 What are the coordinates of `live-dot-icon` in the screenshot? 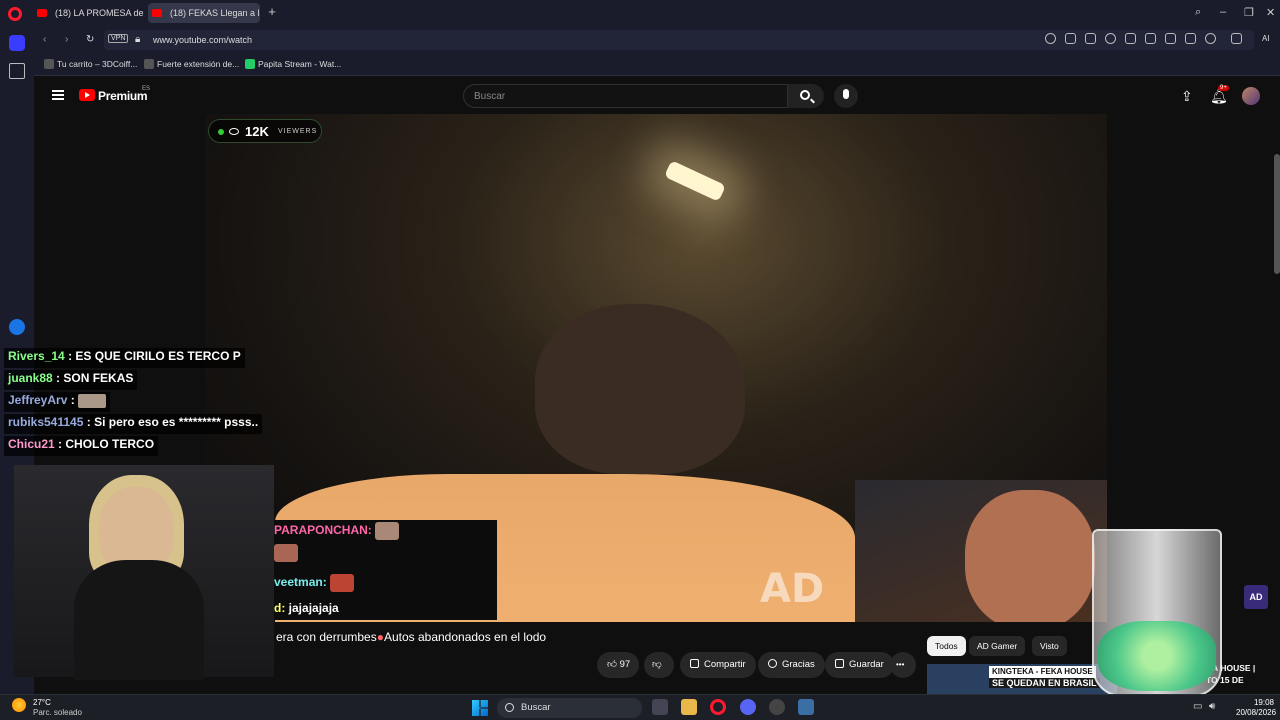 It's located at (221, 132).